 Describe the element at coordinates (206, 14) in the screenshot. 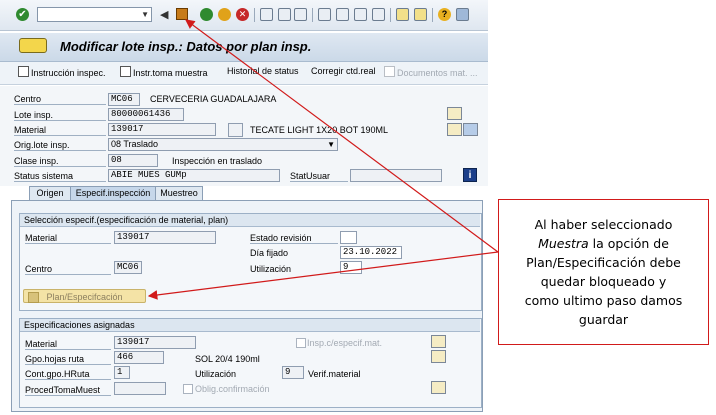

I see `back-icon` at that location.